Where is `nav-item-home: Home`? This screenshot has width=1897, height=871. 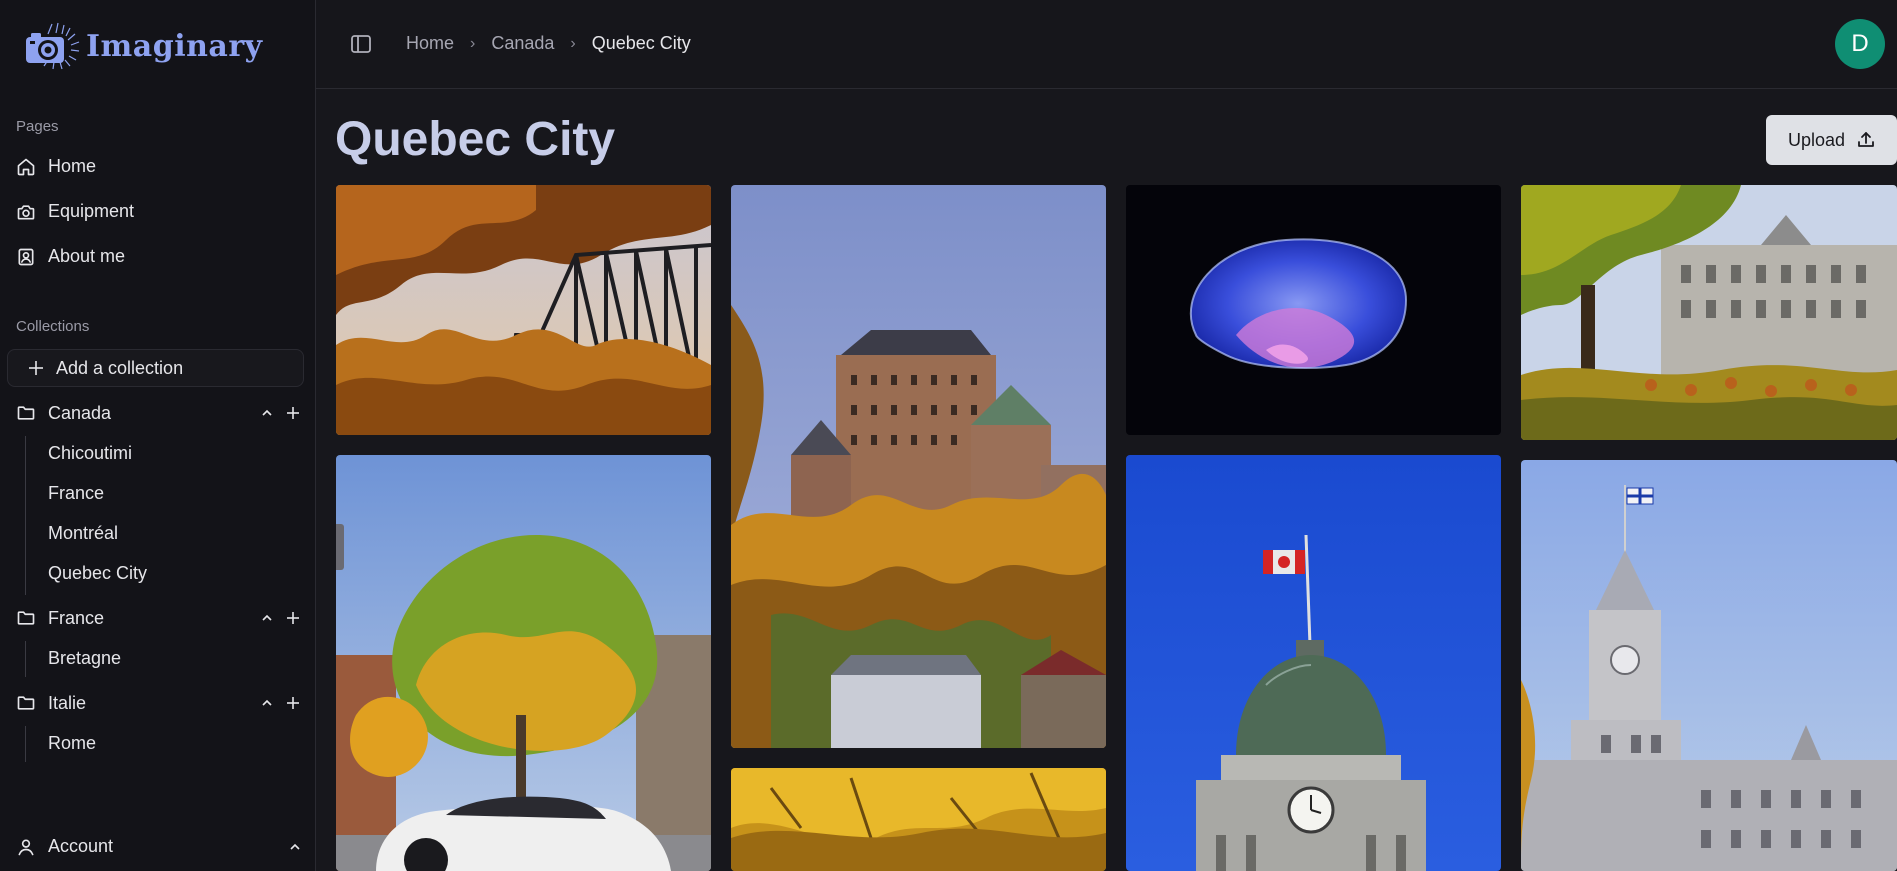 nav-item-home: Home is located at coordinates (56, 166).